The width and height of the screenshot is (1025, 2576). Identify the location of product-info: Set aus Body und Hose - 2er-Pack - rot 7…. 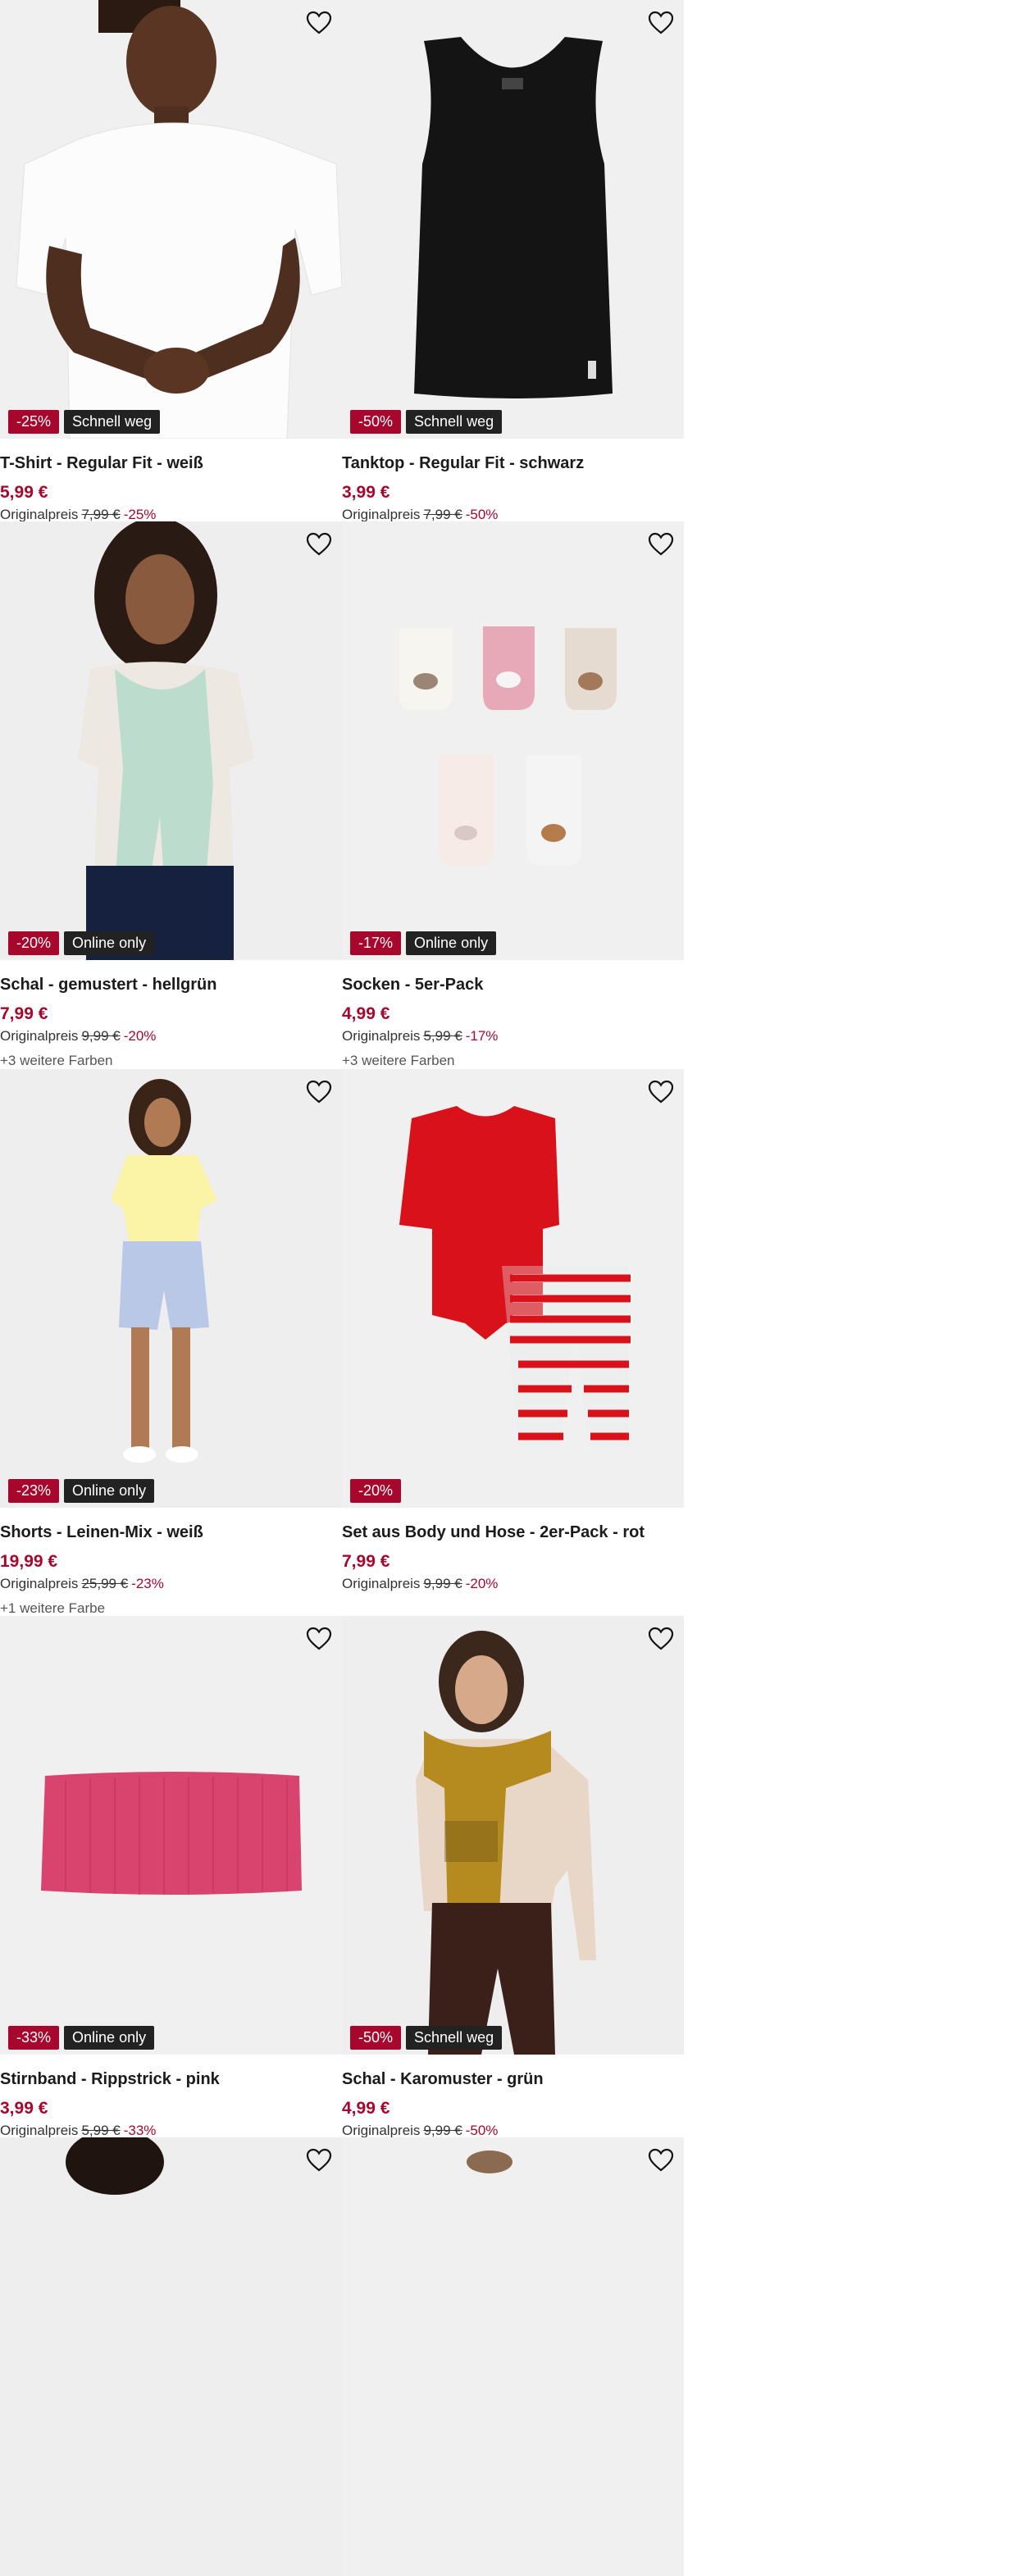
(513, 1557).